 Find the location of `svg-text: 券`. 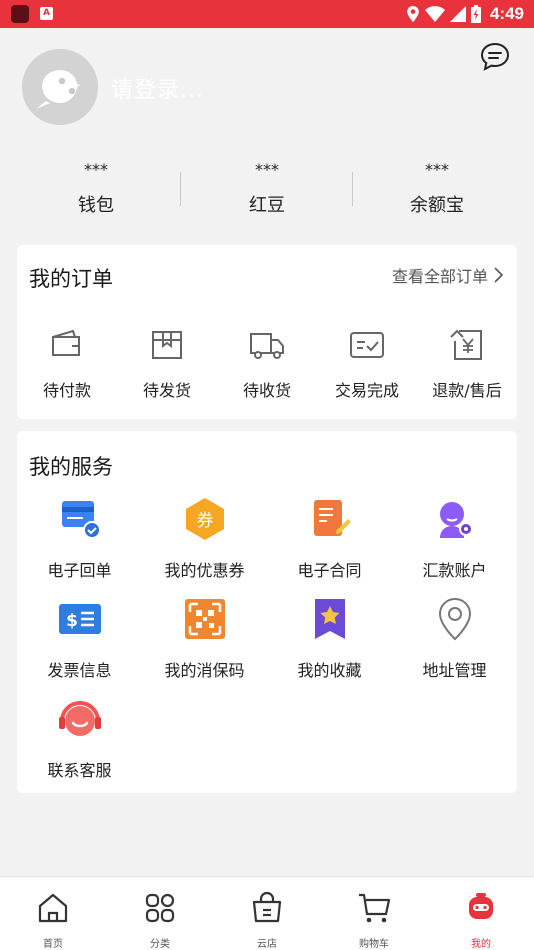

svg-text: 券 is located at coordinates (204, 521).